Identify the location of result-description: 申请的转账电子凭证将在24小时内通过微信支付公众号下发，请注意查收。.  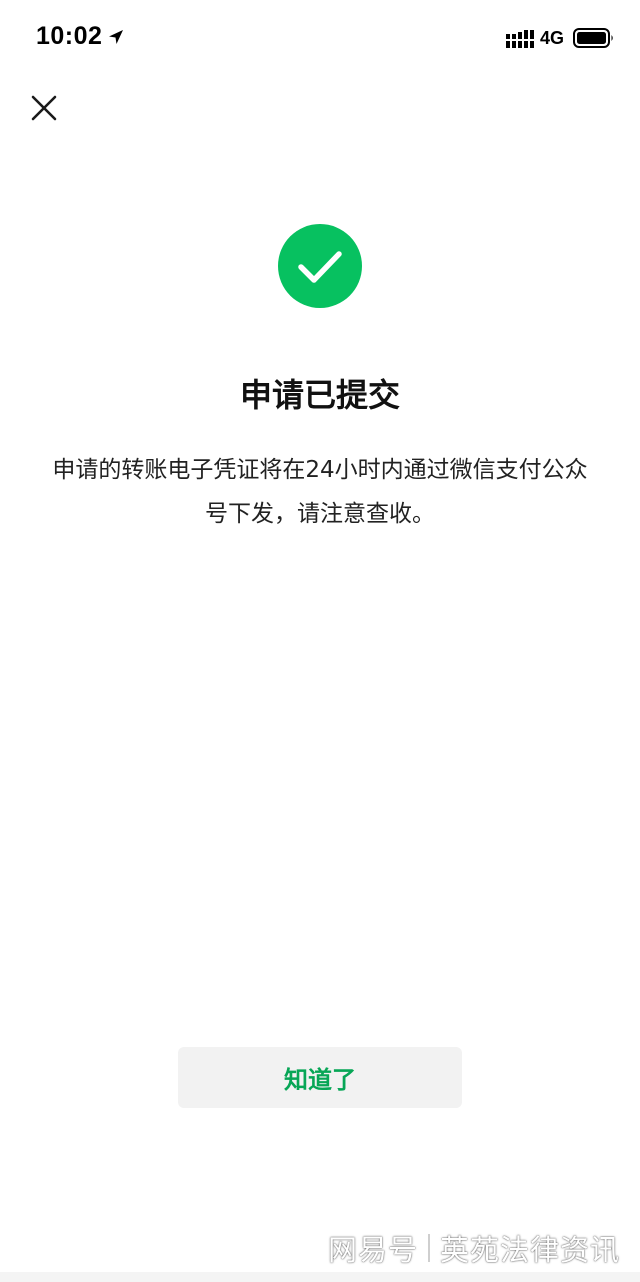
(320, 492).